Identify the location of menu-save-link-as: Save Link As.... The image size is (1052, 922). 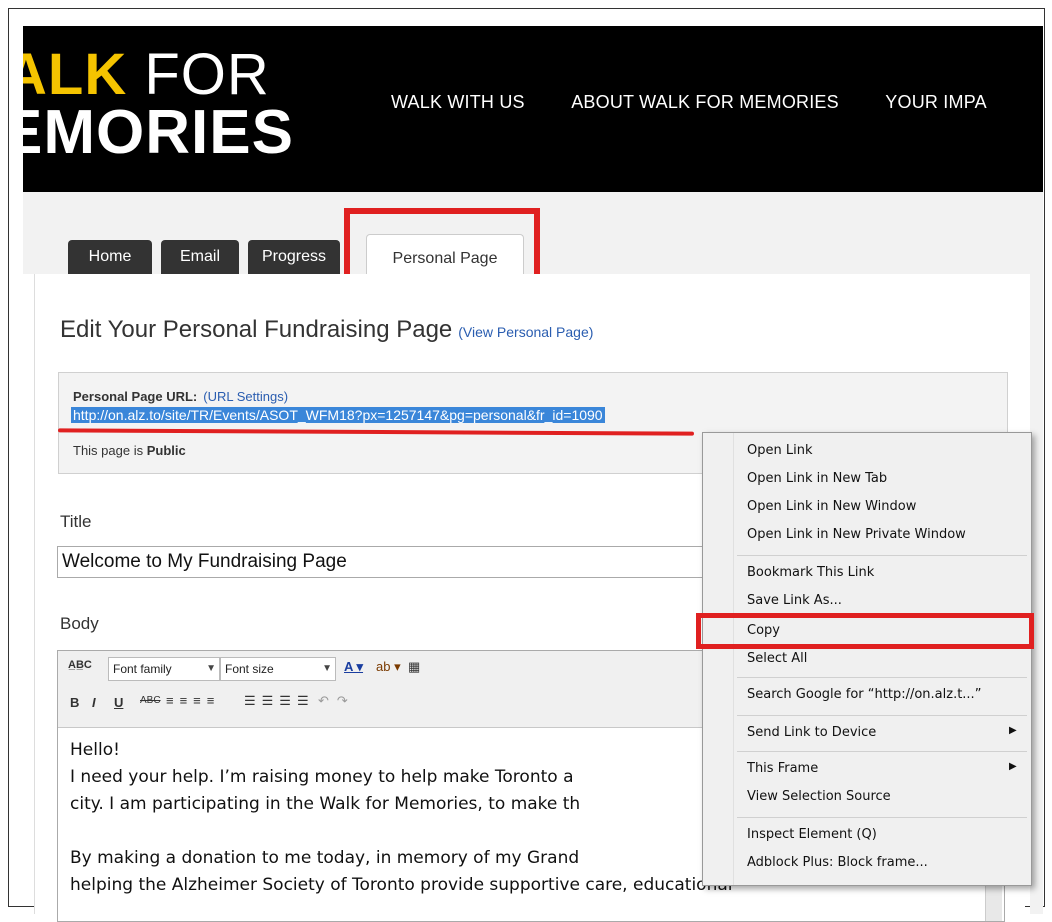
(794, 600).